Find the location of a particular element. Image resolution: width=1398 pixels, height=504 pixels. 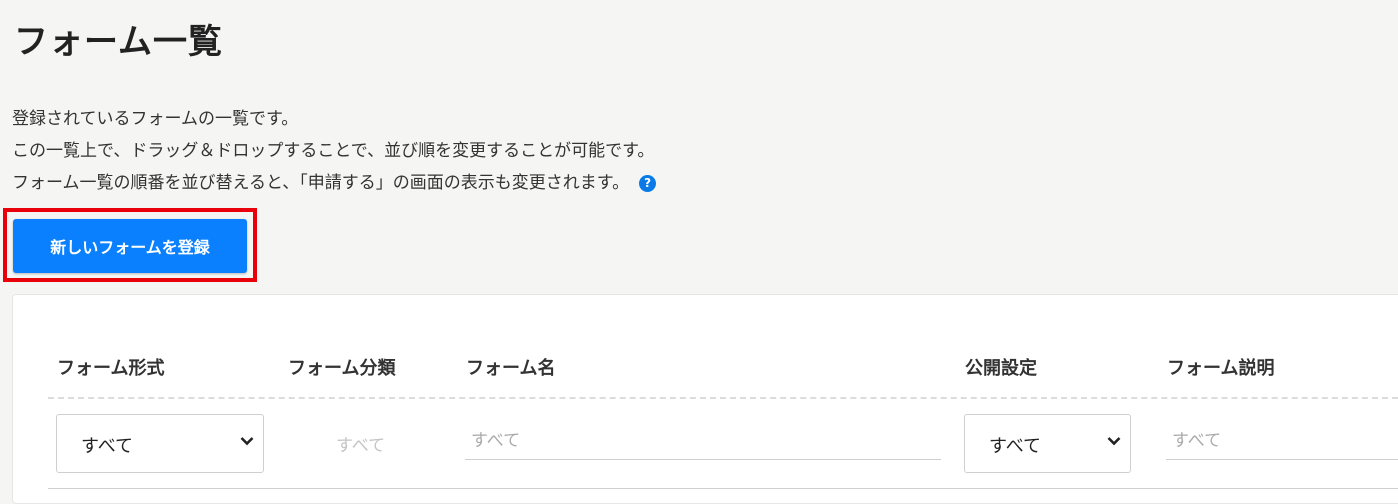

description-line: フォーム一覧の順番を並び替えると、「申請する」の画面の表示も変更されます。? is located at coordinates (334, 183).